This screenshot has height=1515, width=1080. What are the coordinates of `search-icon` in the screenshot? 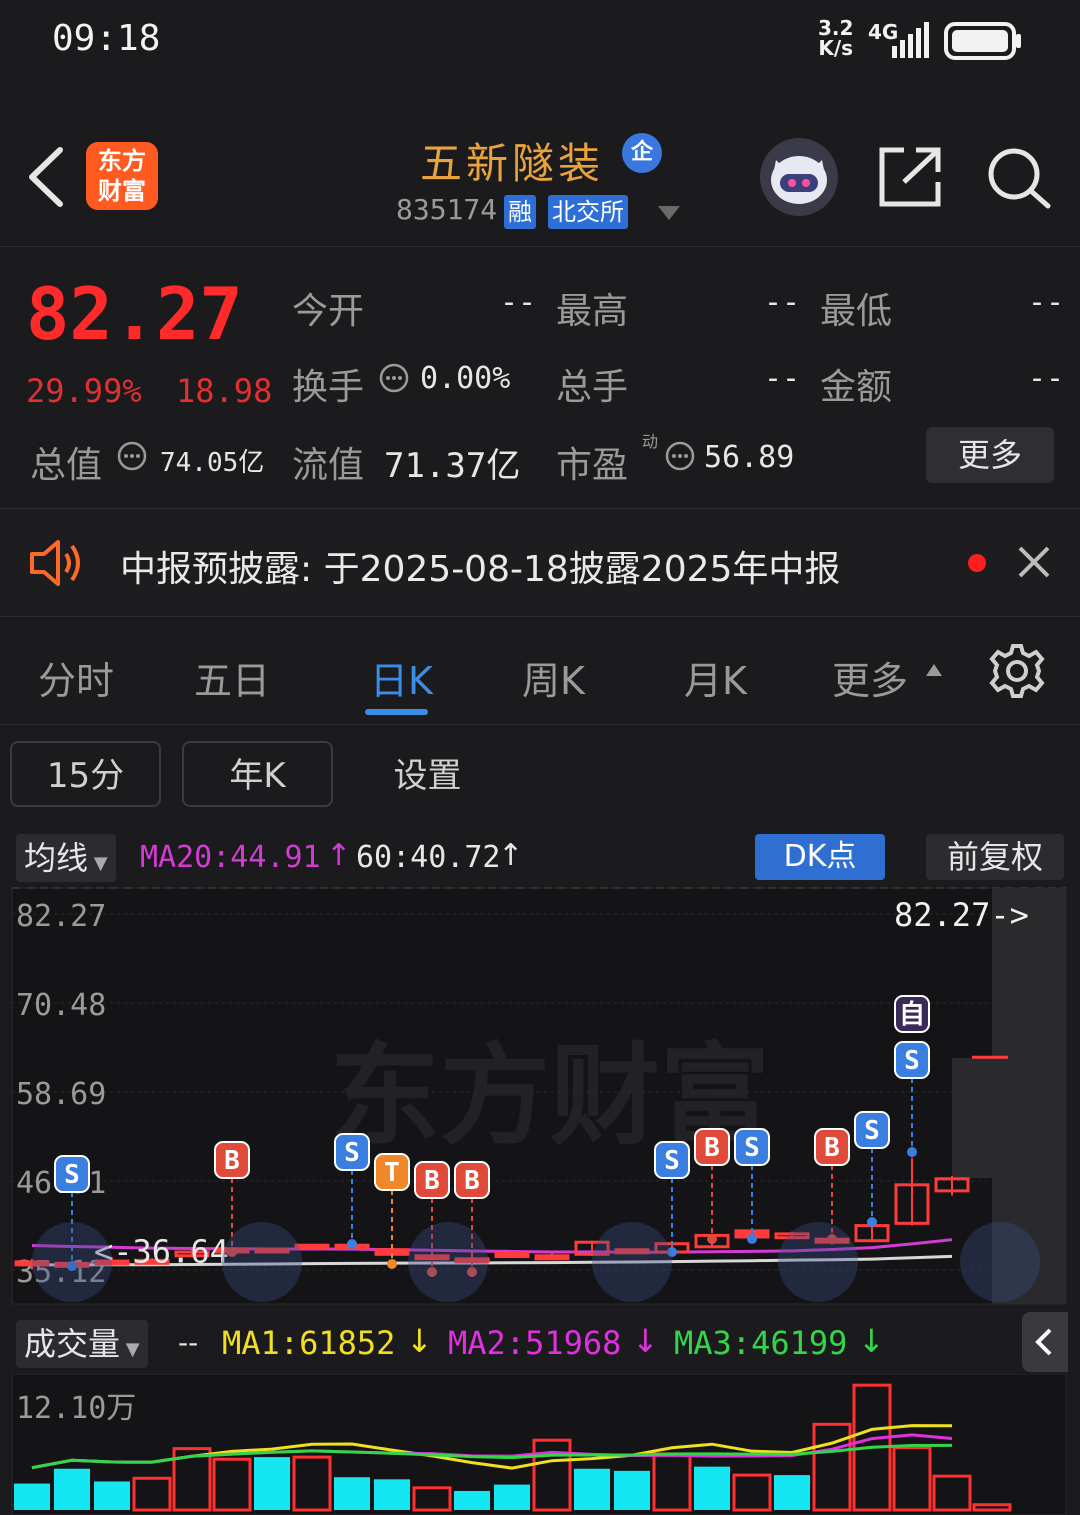 It's located at (1019, 178).